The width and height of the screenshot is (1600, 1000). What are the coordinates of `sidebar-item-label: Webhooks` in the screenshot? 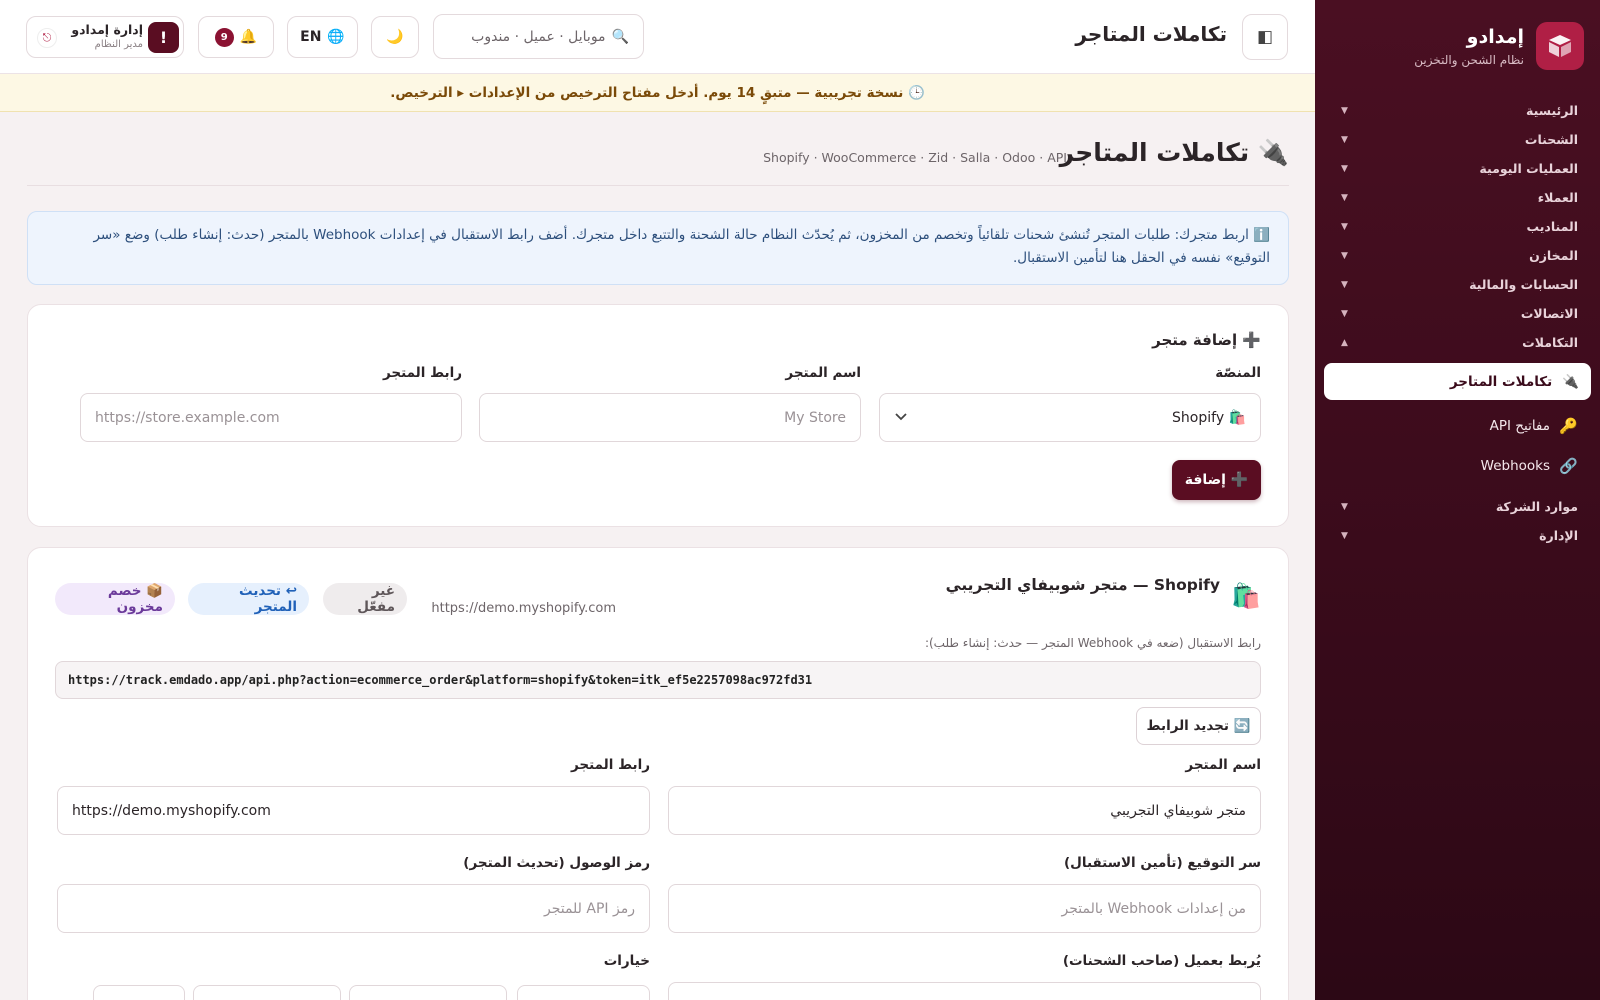 It's located at (1515, 466).